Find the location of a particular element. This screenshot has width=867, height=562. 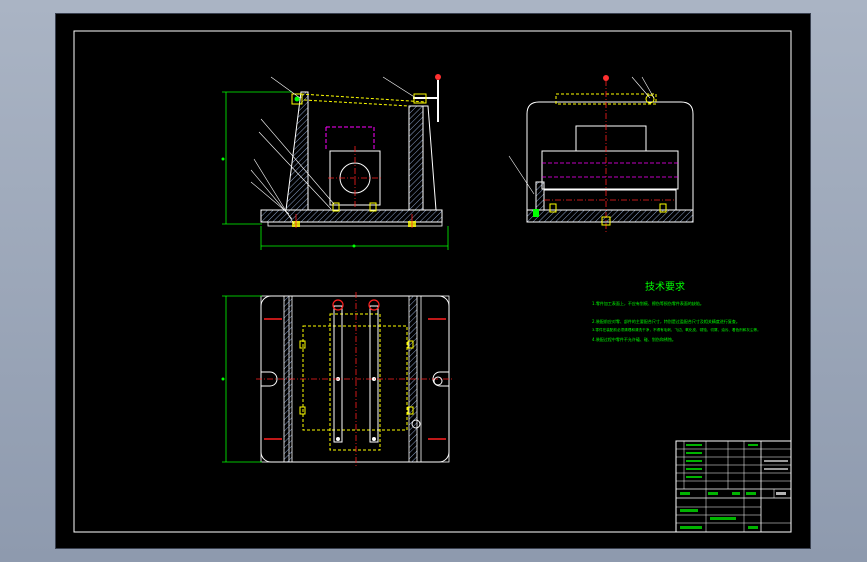

title-block is located at coordinates (733, 486).